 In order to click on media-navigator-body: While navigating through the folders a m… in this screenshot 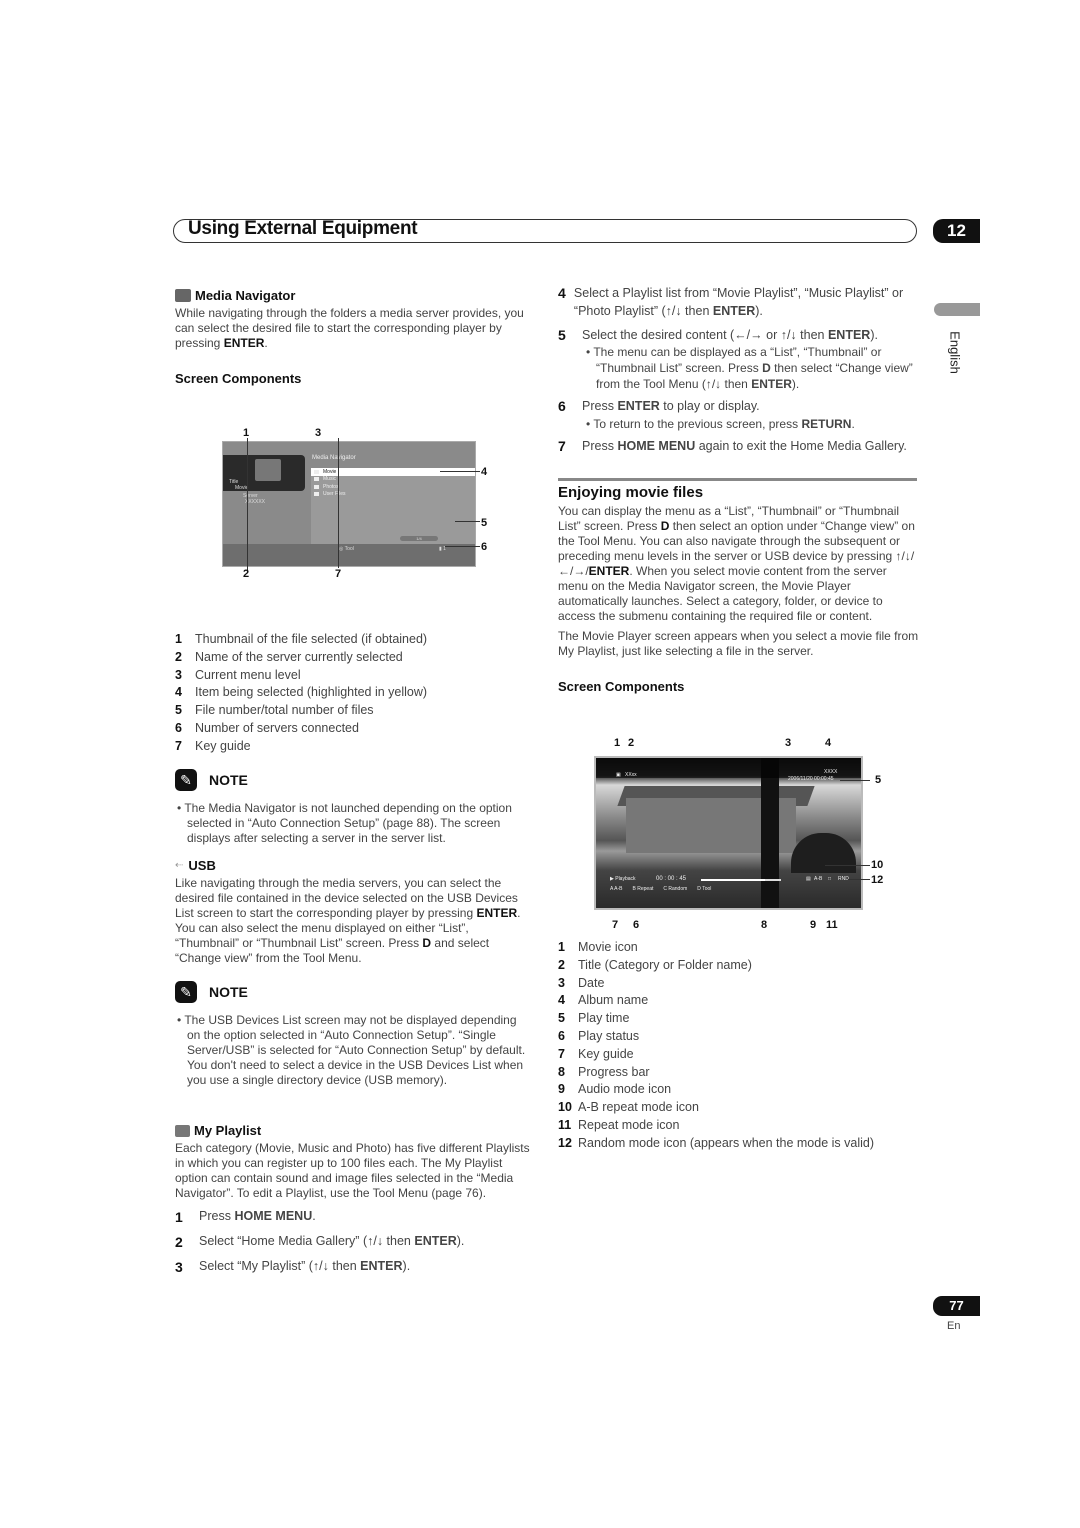, I will do `click(349, 328)`.